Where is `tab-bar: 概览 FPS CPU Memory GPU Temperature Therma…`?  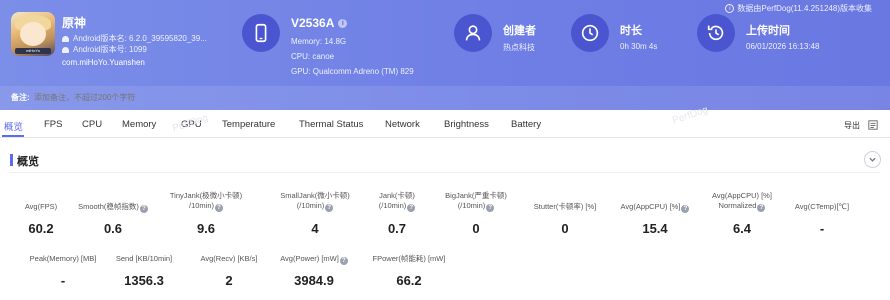 tab-bar: 概览 FPS CPU Memory GPU Temperature Therma… is located at coordinates (445, 126).